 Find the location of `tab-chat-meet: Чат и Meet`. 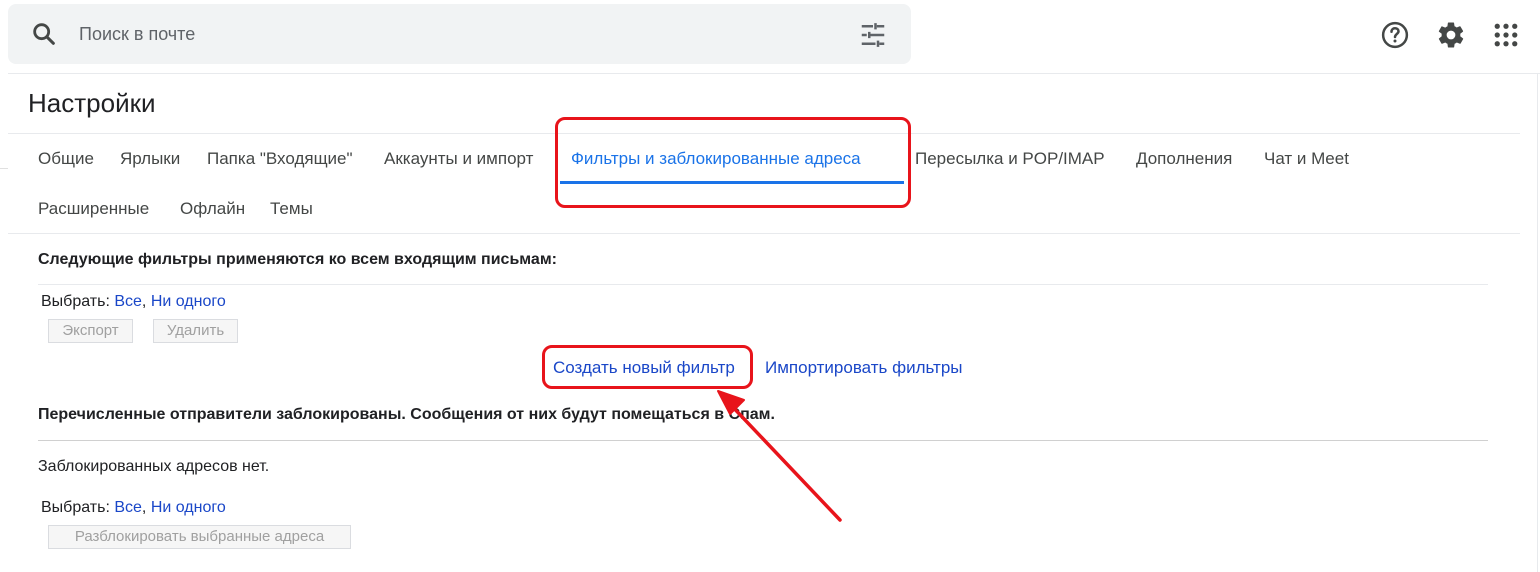

tab-chat-meet: Чат и Meet is located at coordinates (1306, 159).